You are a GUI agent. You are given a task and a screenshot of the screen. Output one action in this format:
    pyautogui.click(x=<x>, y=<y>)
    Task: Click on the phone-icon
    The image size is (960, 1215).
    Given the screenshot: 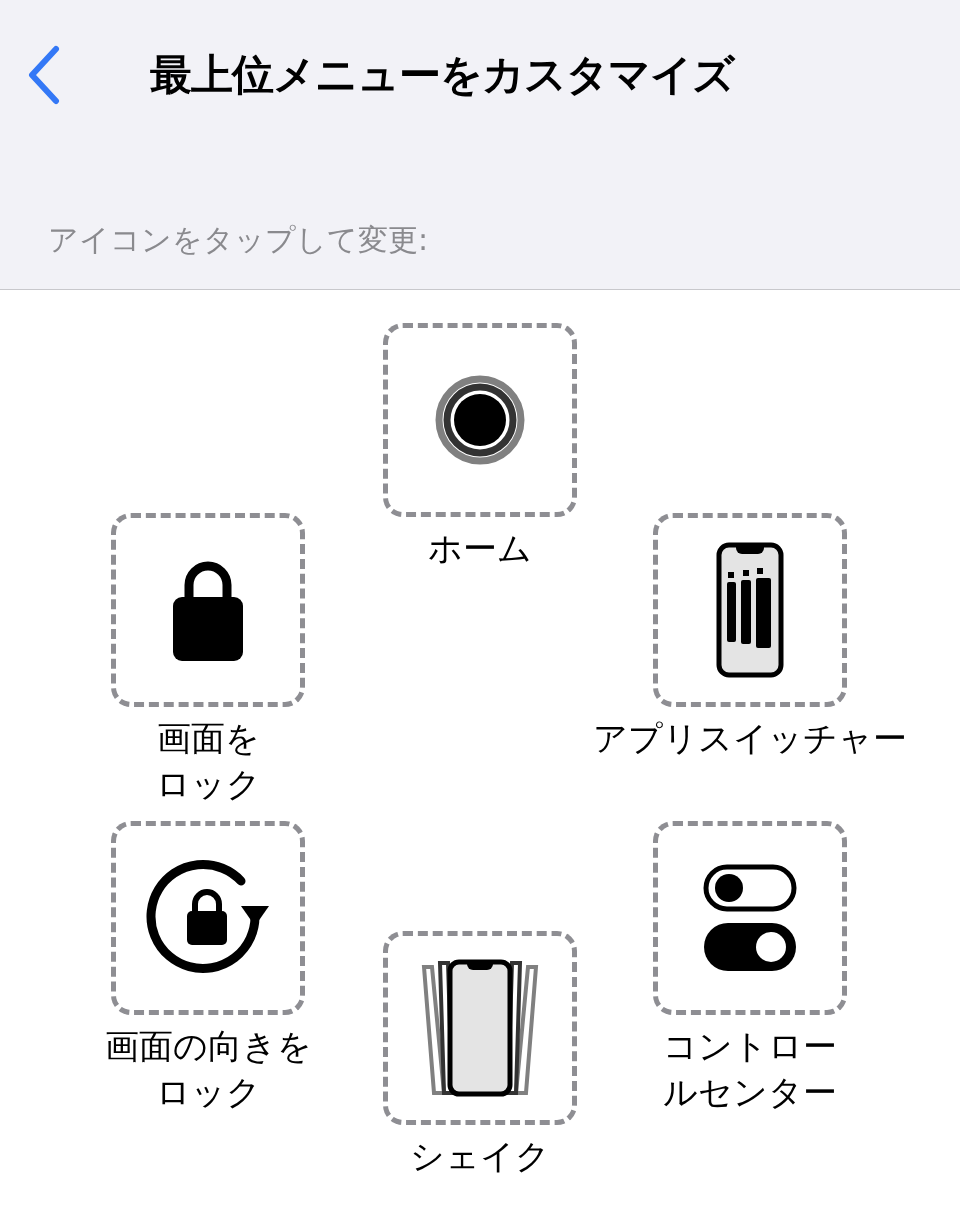 What is the action you would take?
    pyautogui.click(x=750, y=610)
    